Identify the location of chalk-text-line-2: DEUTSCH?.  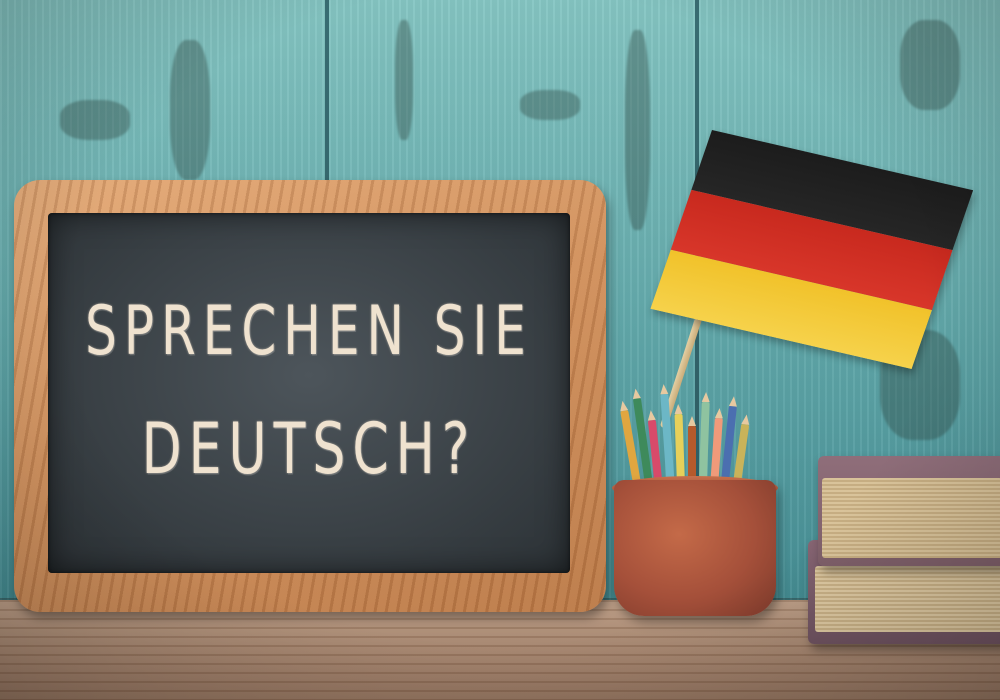
(309, 450).